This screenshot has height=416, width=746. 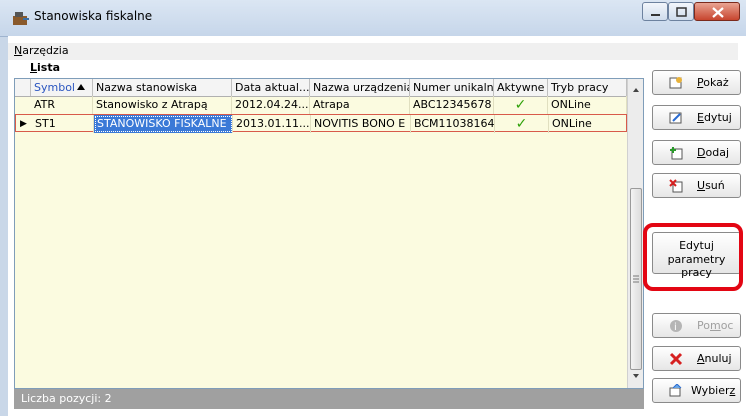 I want to click on view-icon, so click(x=675, y=83).